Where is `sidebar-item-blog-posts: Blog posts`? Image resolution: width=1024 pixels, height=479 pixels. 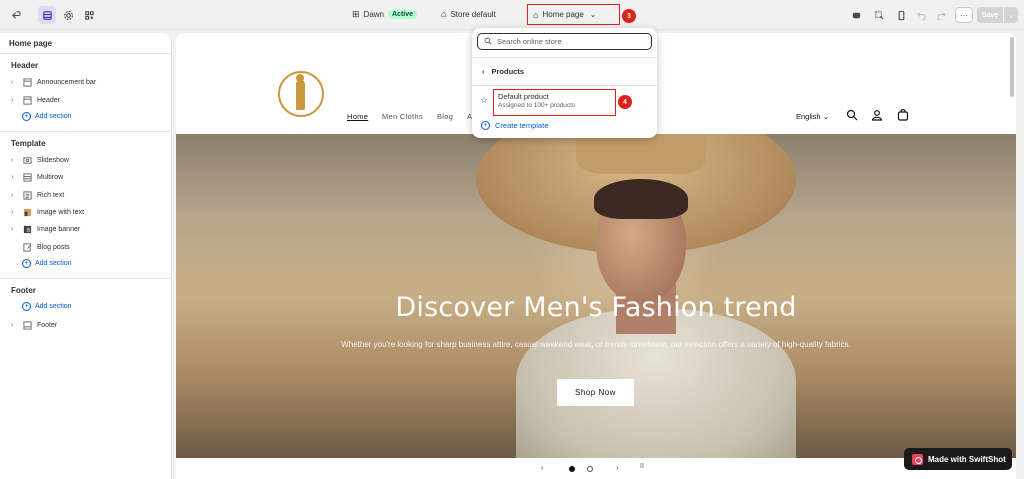
sidebar-item-blog-posts: Blog posts is located at coordinates (40, 247).